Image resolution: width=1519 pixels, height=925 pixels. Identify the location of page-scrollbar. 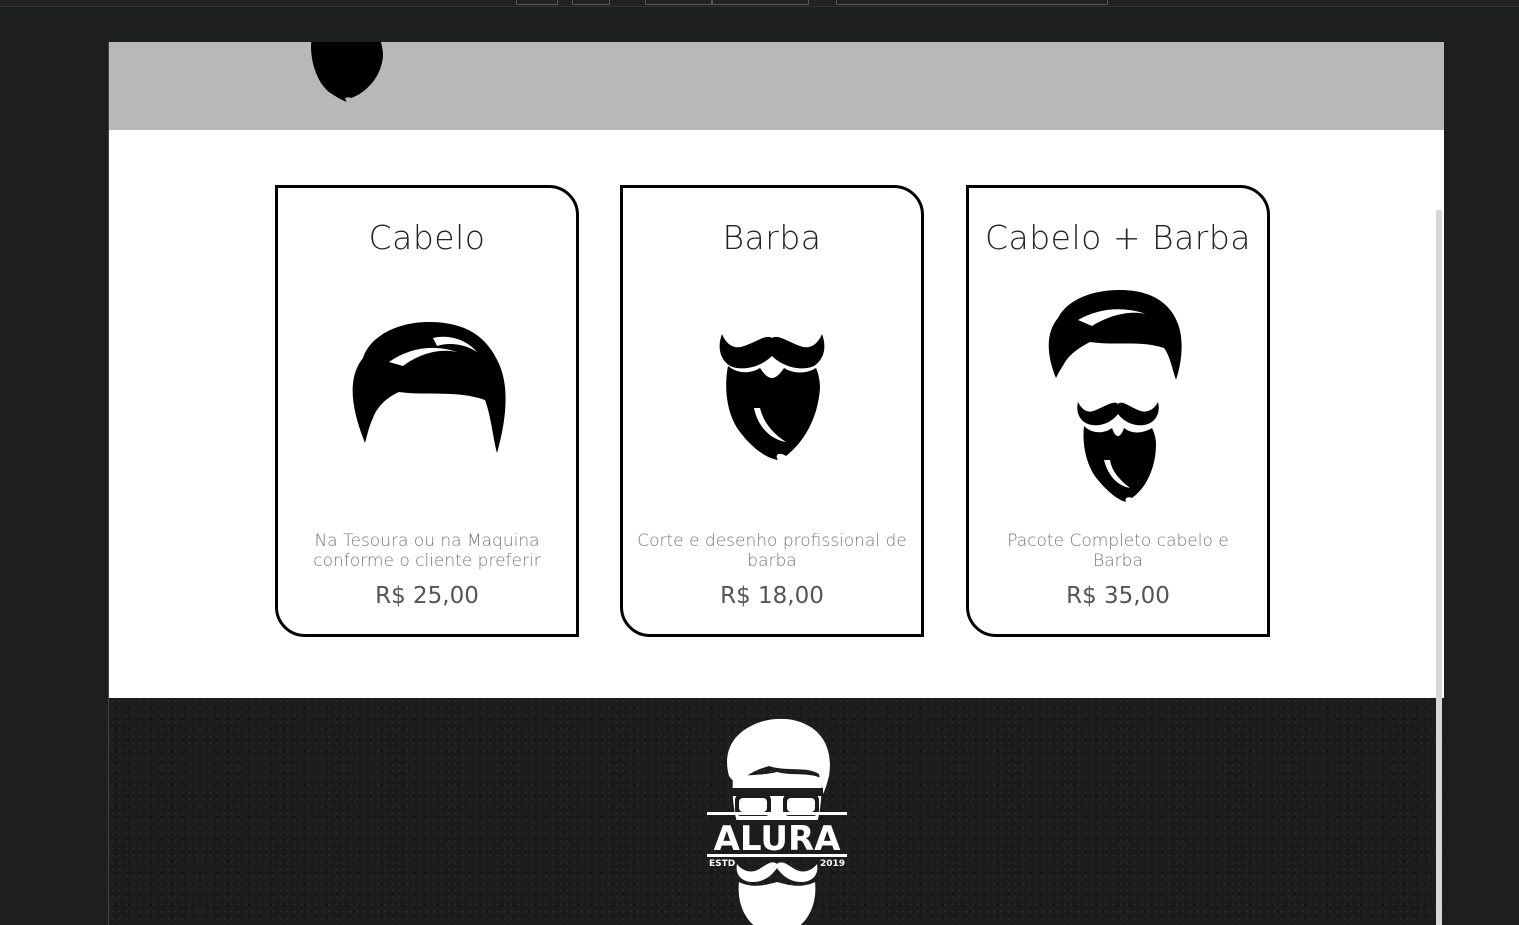
(1439, 567).